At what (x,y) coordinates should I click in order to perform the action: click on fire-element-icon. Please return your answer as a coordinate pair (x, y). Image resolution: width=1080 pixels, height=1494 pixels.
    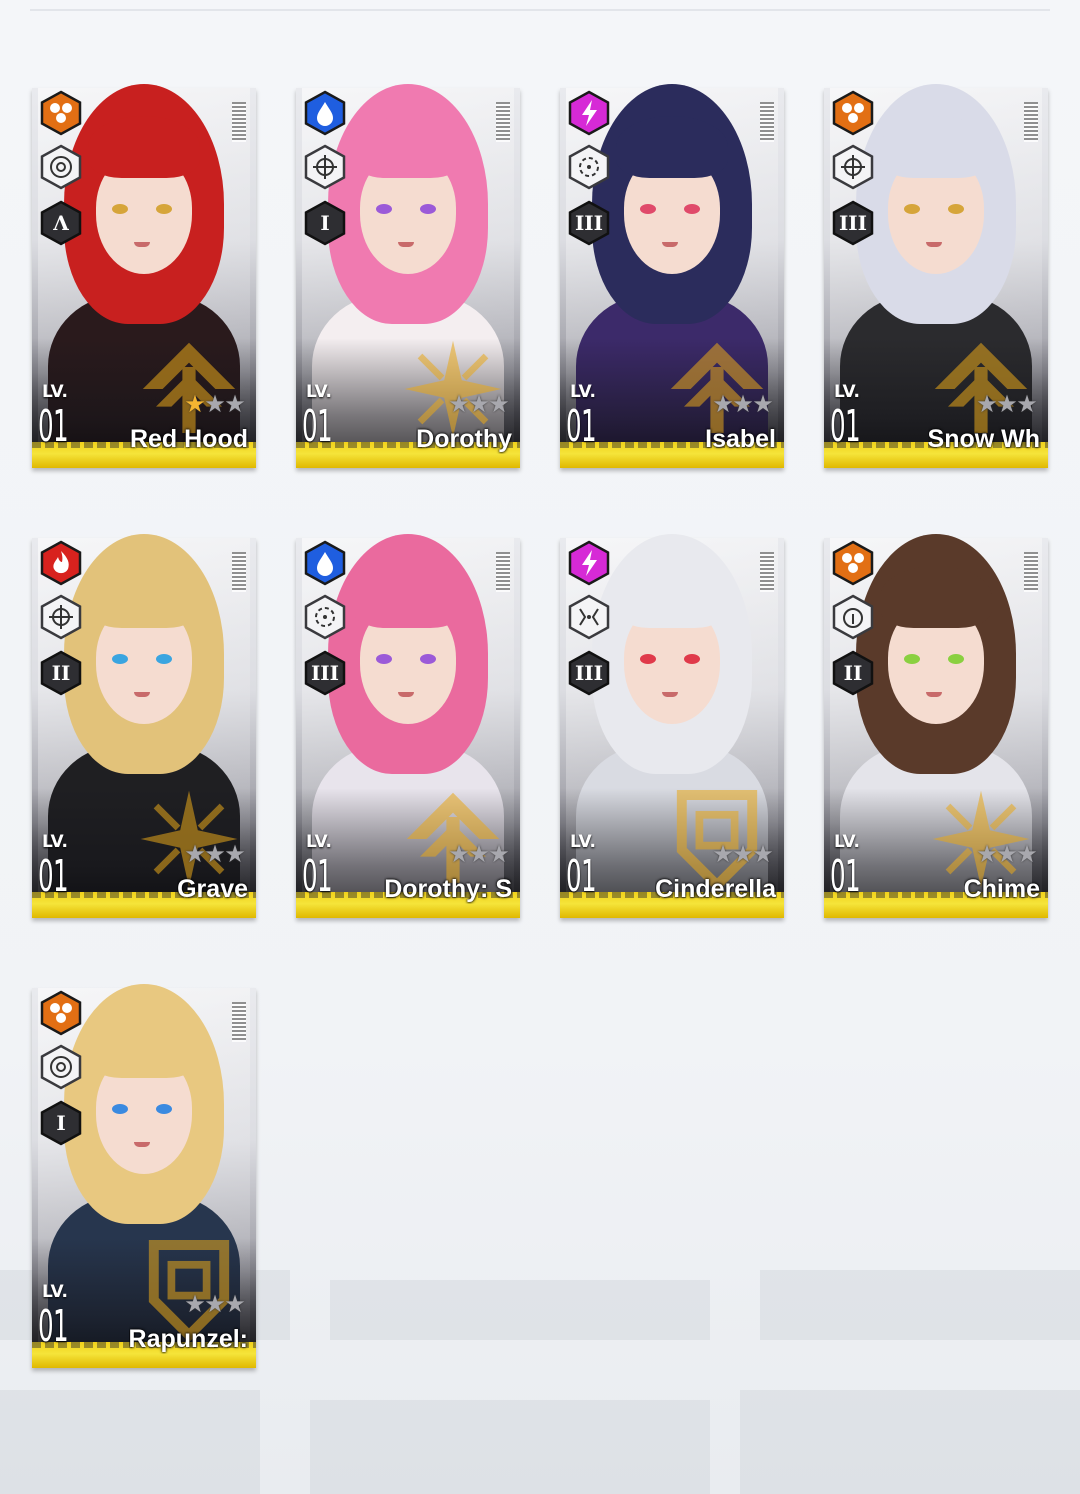
    Looking at the image, I should click on (61, 563).